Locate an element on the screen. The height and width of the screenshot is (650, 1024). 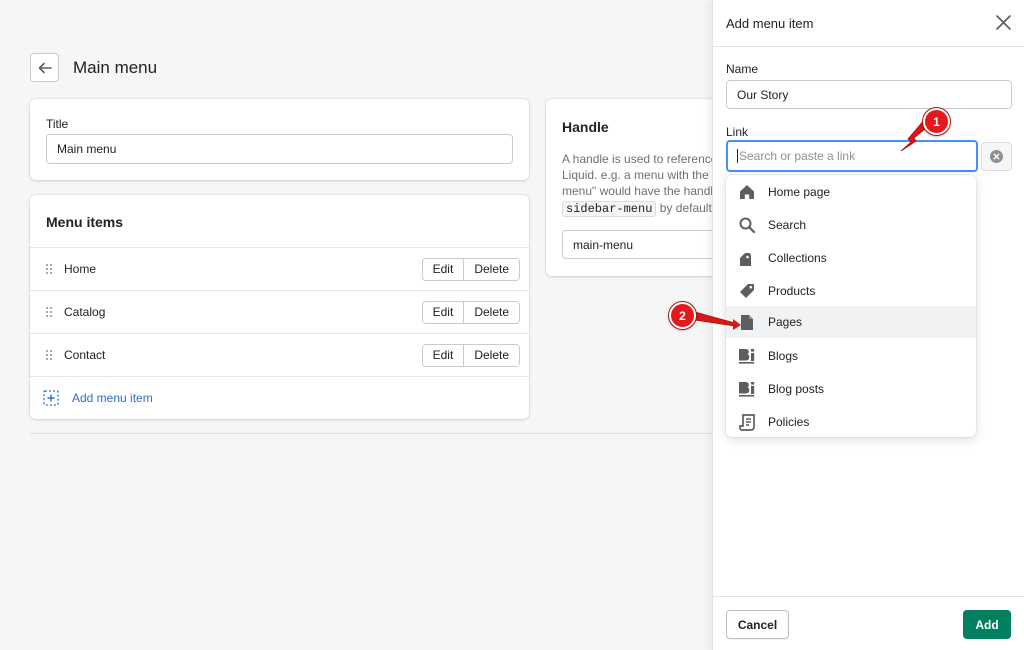
dropdown-item-label: Blogs is located at coordinates (783, 356).